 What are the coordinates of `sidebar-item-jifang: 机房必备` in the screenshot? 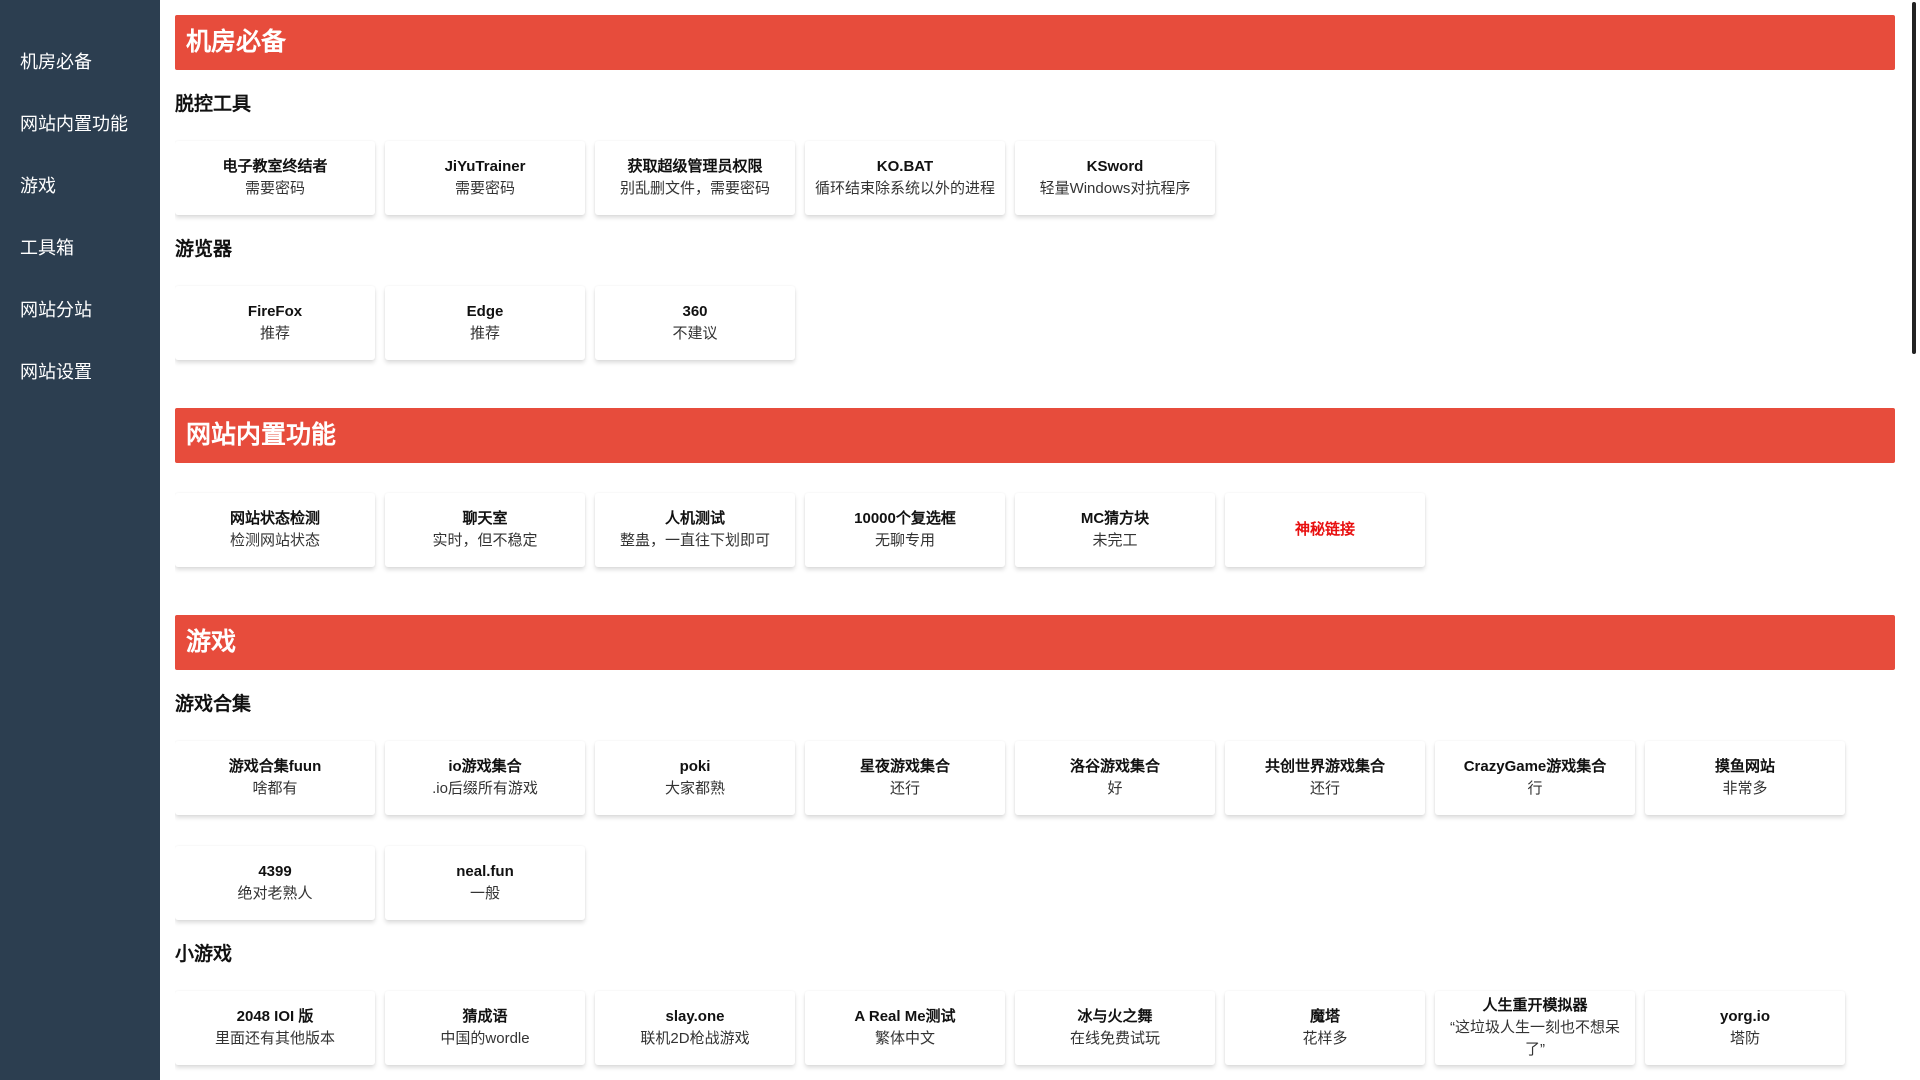 It's located at (80, 71).